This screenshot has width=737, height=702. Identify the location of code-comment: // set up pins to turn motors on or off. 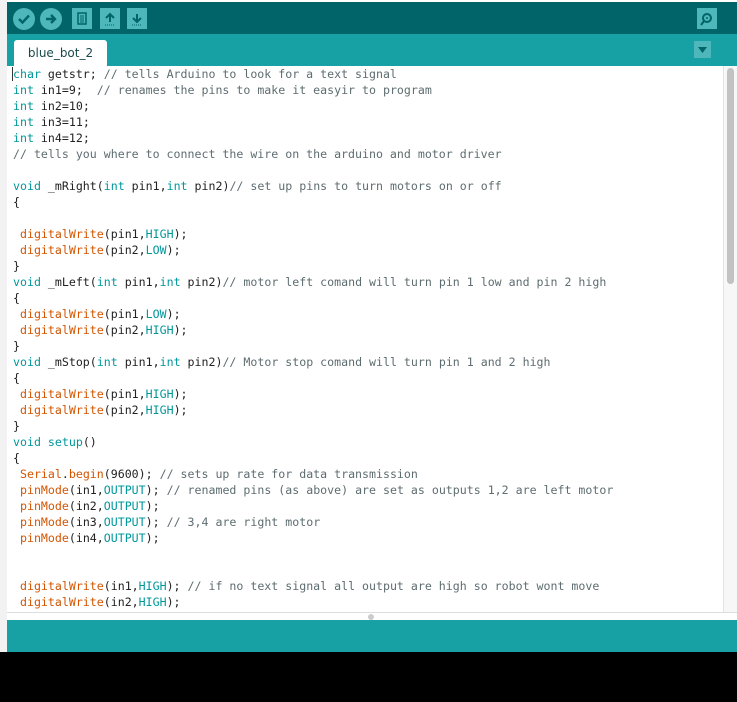
(365, 186).